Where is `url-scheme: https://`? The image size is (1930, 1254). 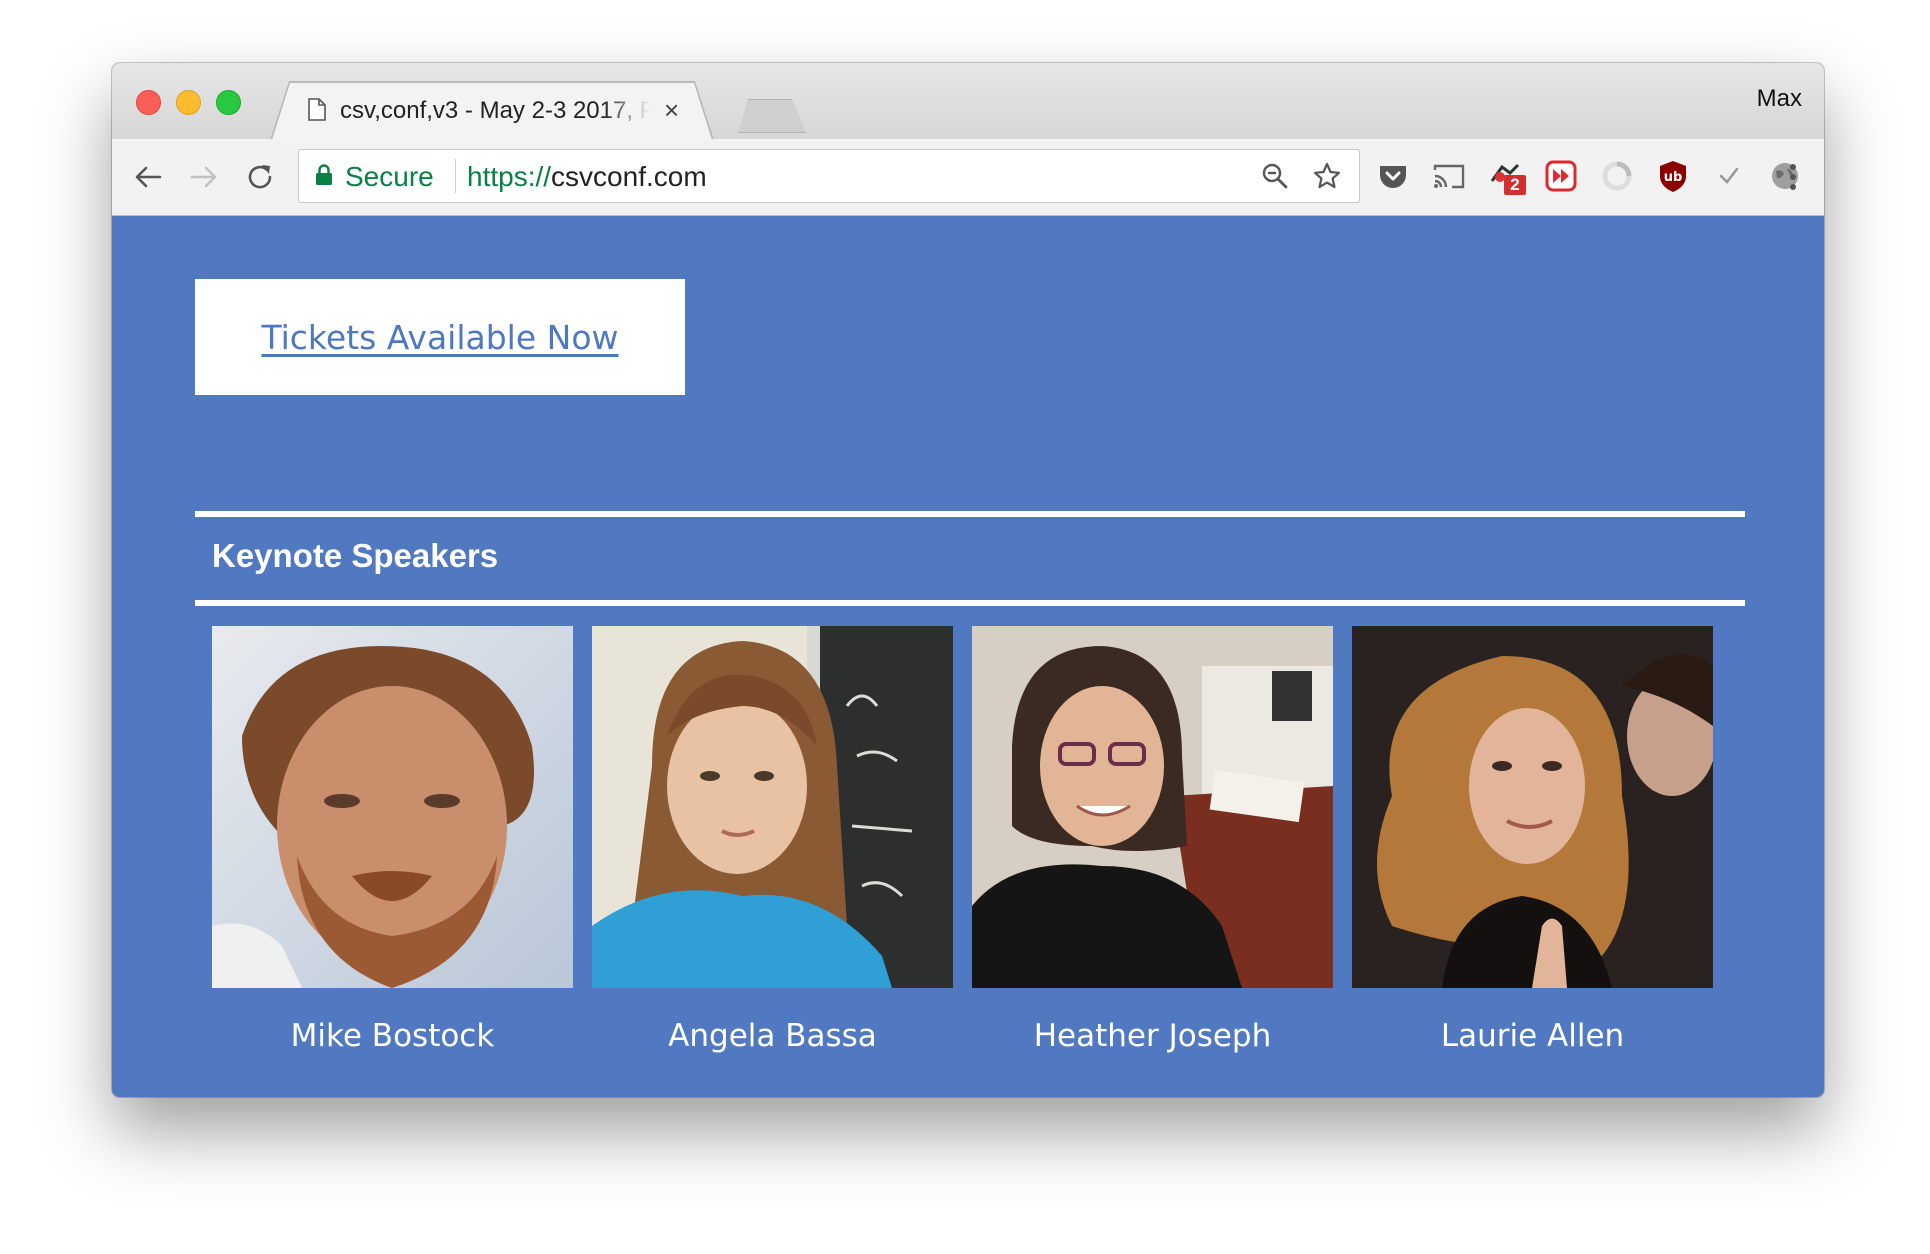
url-scheme: https:// is located at coordinates (509, 176).